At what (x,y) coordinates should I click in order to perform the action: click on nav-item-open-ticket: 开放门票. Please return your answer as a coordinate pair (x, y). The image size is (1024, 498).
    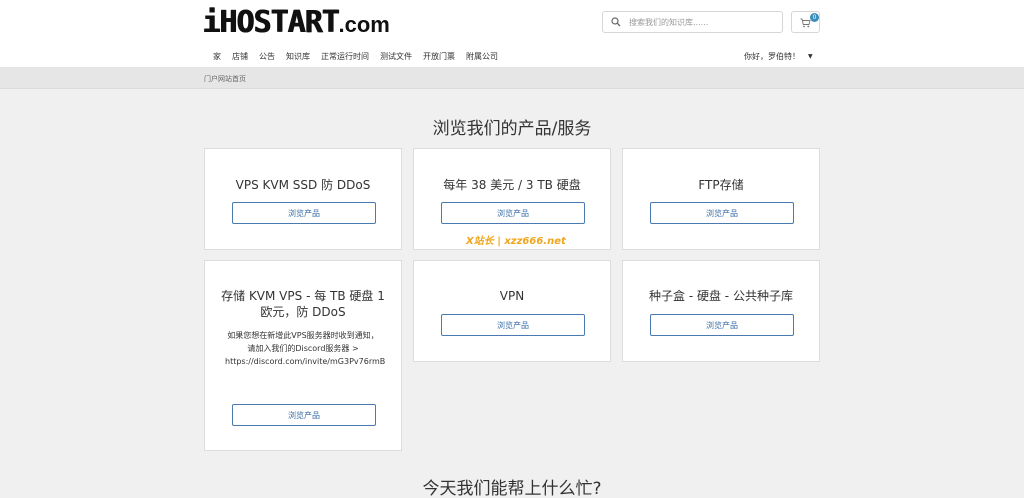
    Looking at the image, I should click on (439, 56).